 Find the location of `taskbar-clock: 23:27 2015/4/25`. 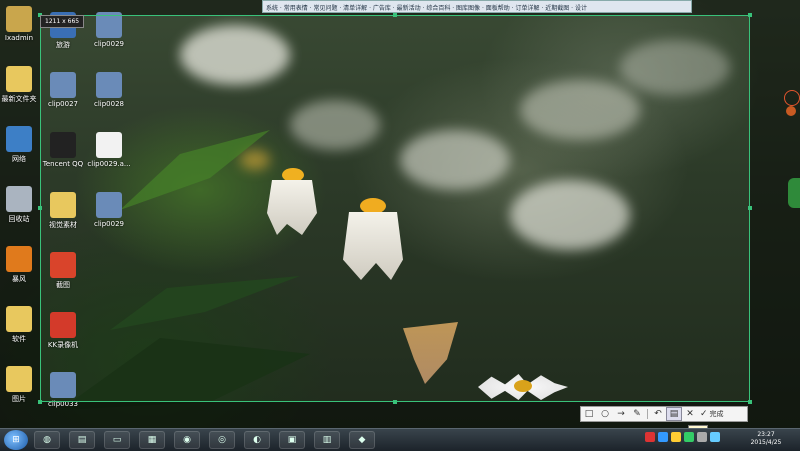

taskbar-clock: 23:27 2015/4/25 is located at coordinates (766, 439).